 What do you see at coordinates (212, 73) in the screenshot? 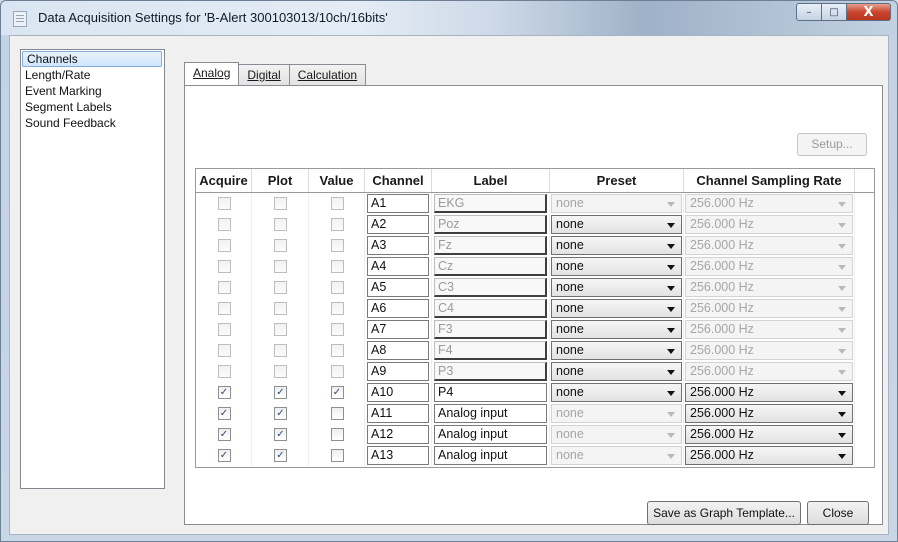
I see `tab-analog: Analog` at bounding box center [212, 73].